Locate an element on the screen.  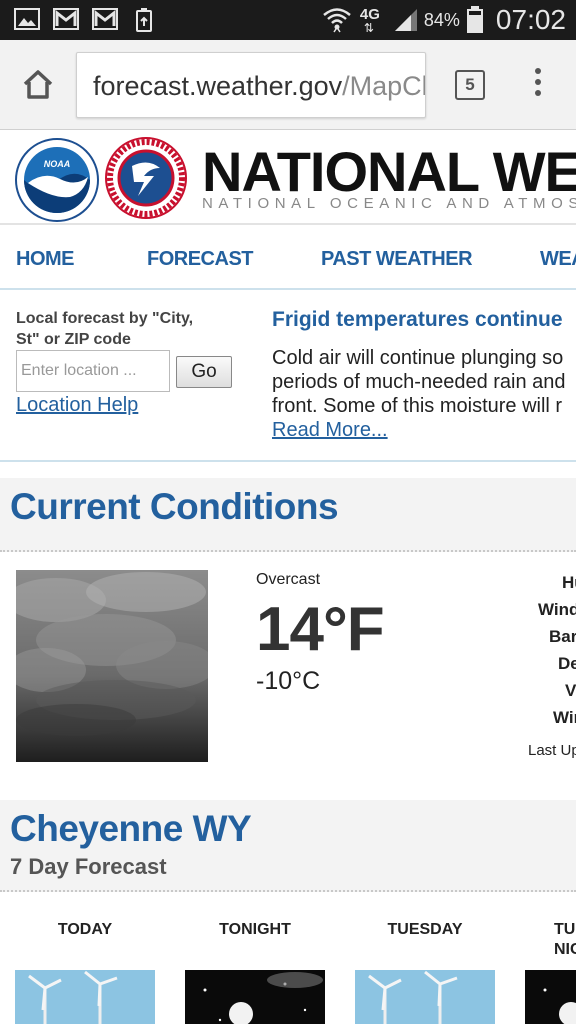
battery-saver-icon is located at coordinates (144, 20).